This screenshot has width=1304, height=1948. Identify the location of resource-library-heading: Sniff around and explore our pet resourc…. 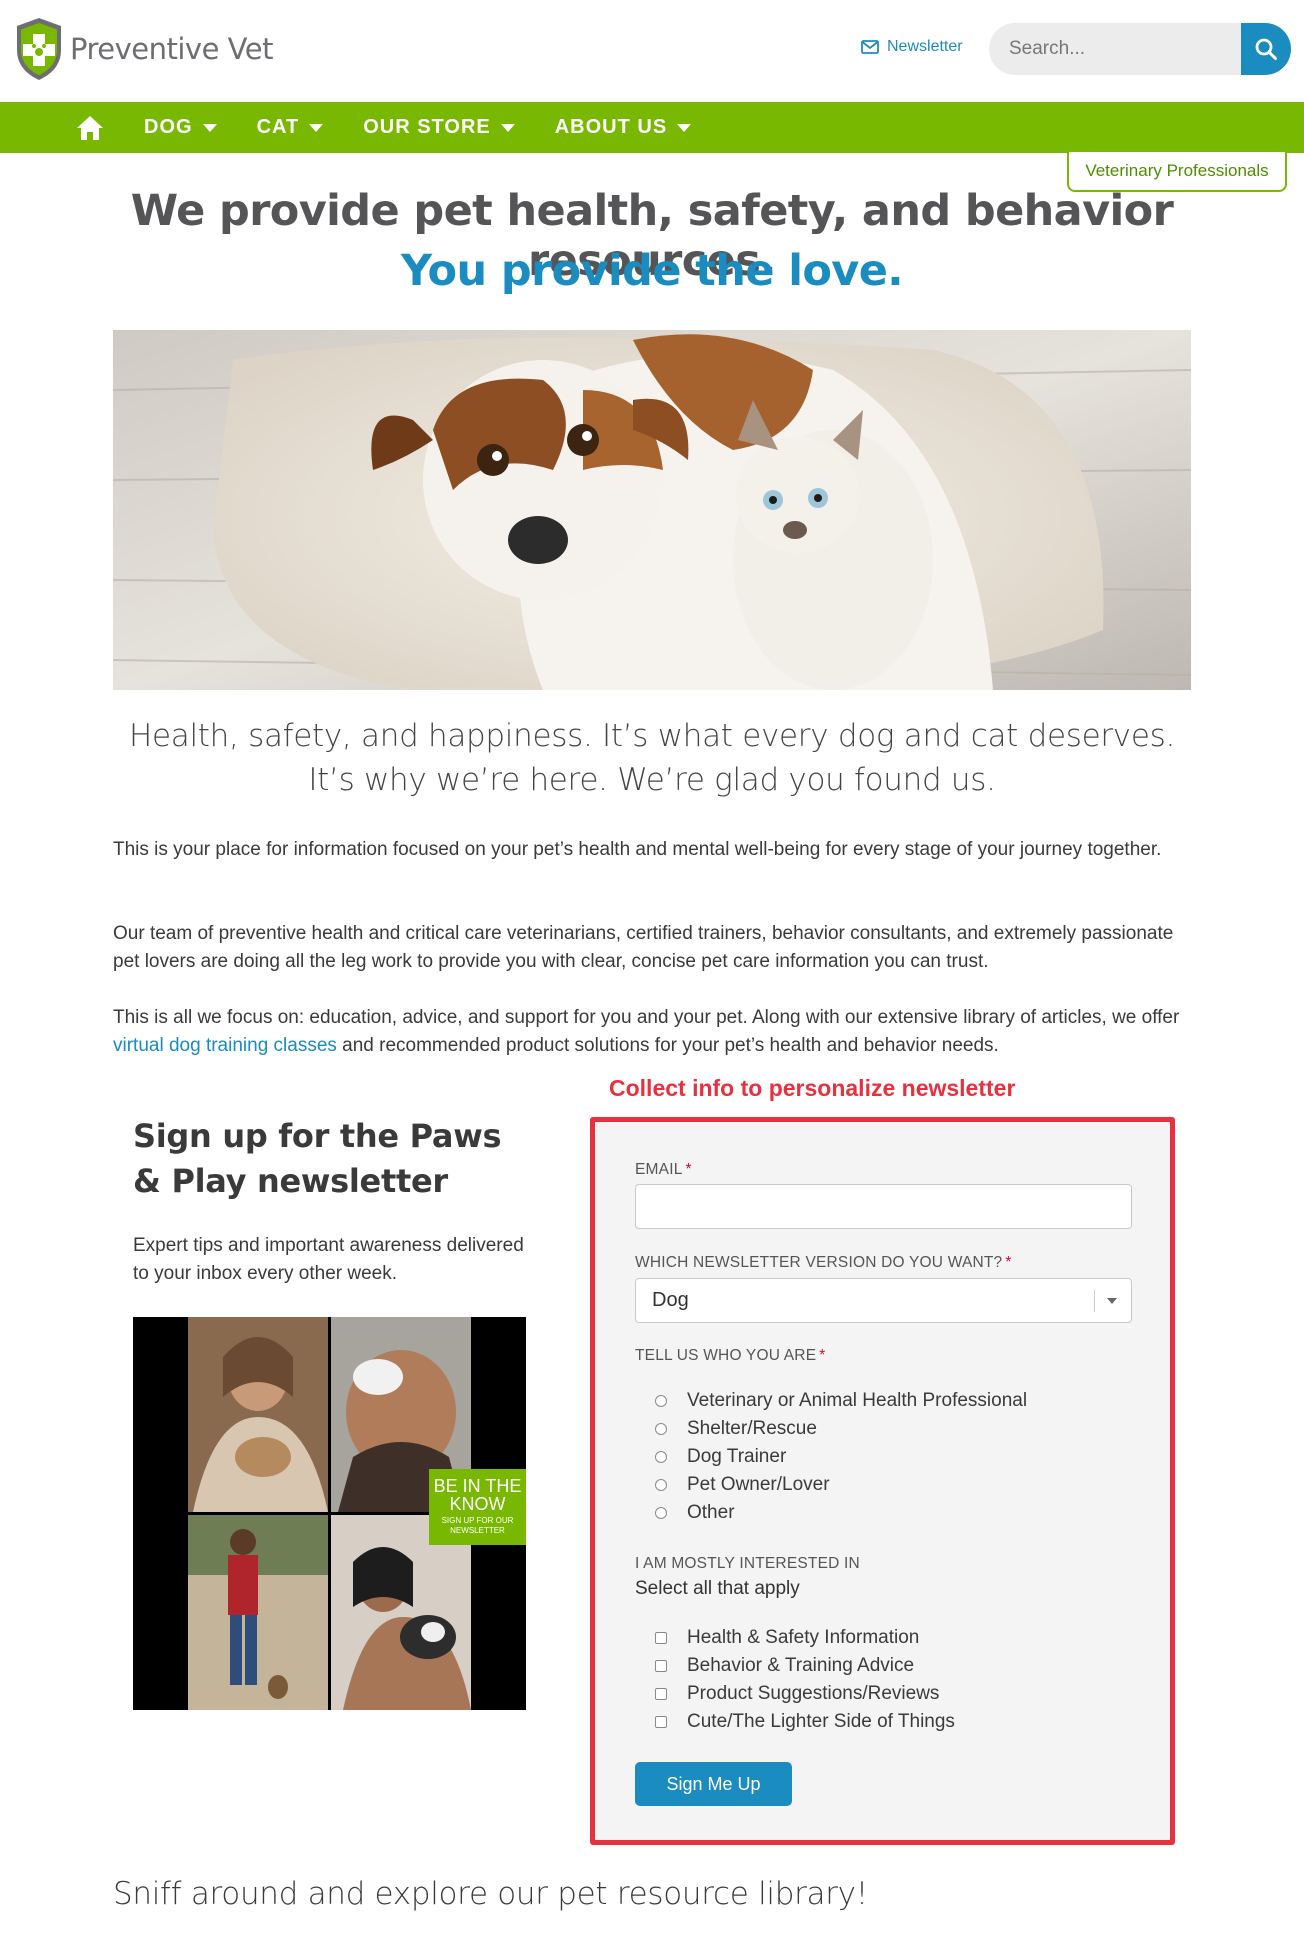
(490, 1894).